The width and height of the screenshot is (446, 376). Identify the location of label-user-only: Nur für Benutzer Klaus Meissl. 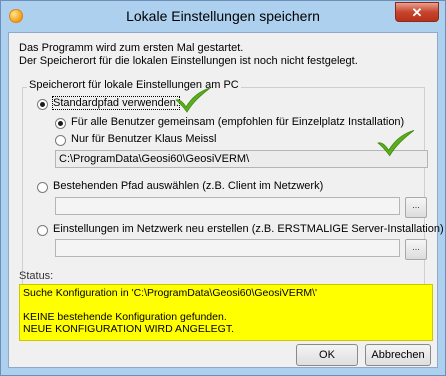
(144, 139).